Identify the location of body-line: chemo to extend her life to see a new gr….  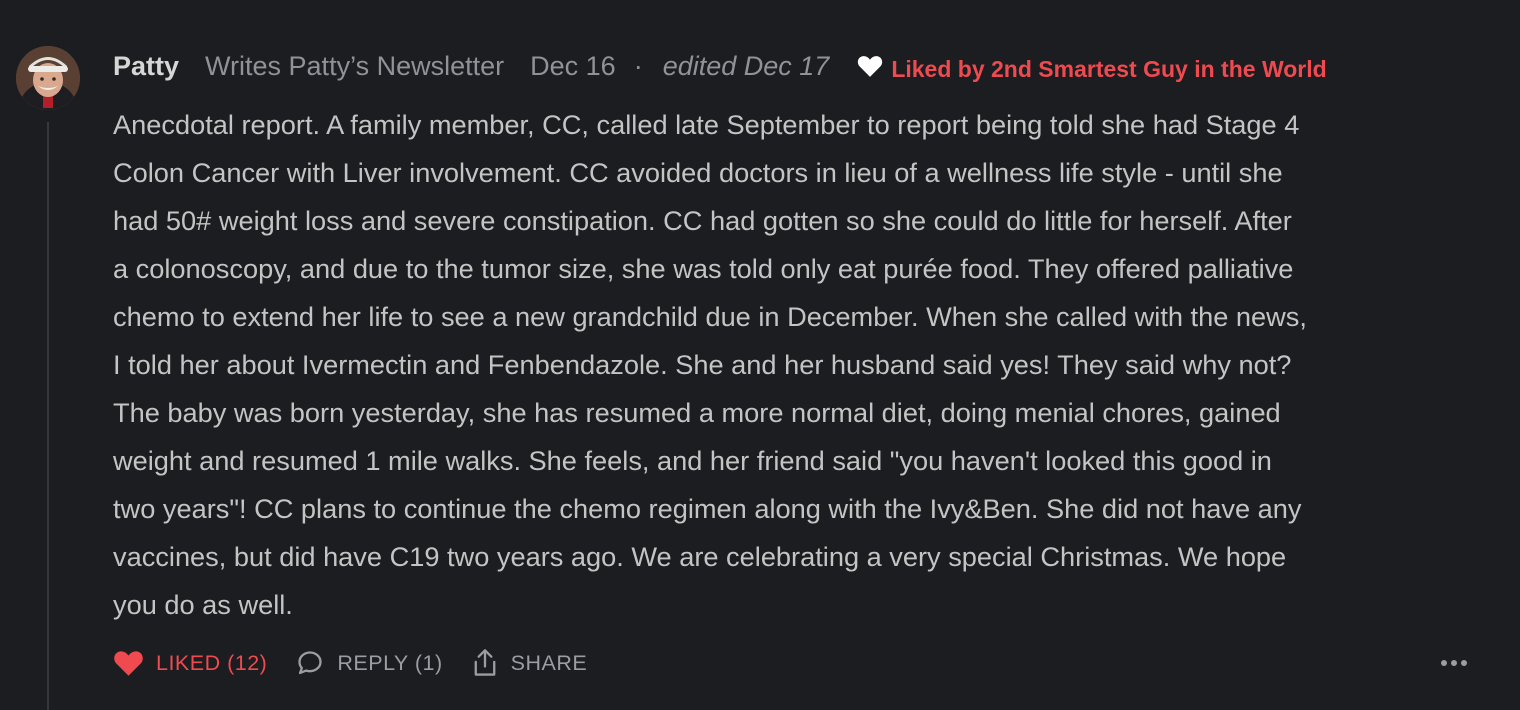
(710, 316).